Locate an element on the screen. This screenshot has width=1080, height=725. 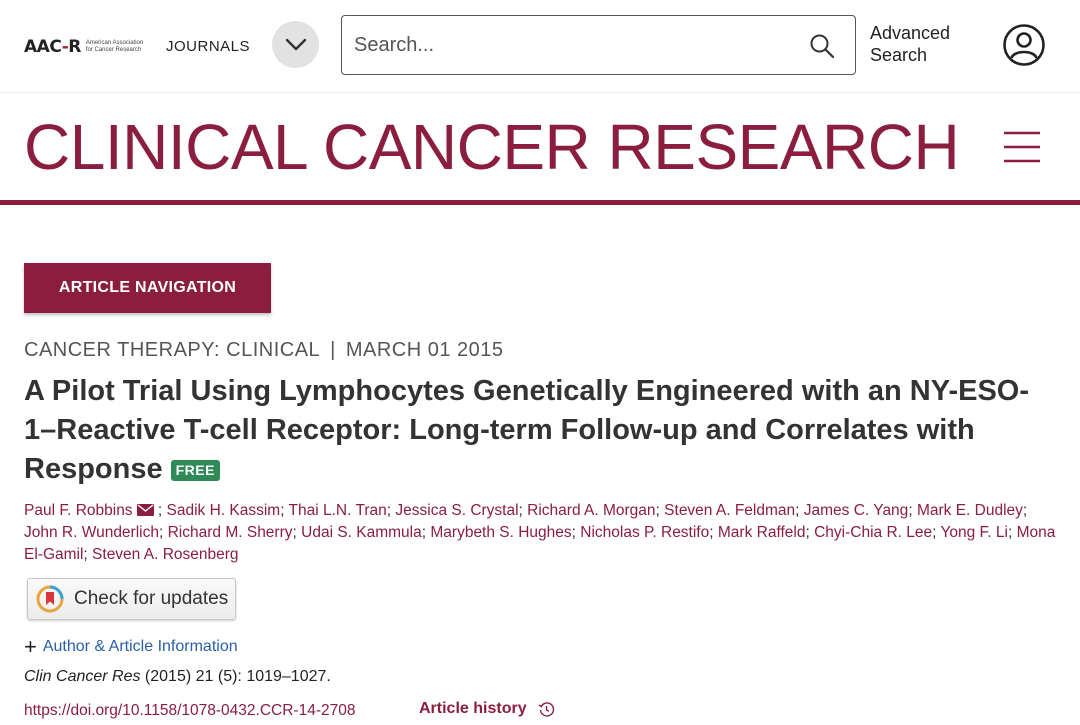
logo-journals-label: JOURNALS is located at coordinates (208, 46).